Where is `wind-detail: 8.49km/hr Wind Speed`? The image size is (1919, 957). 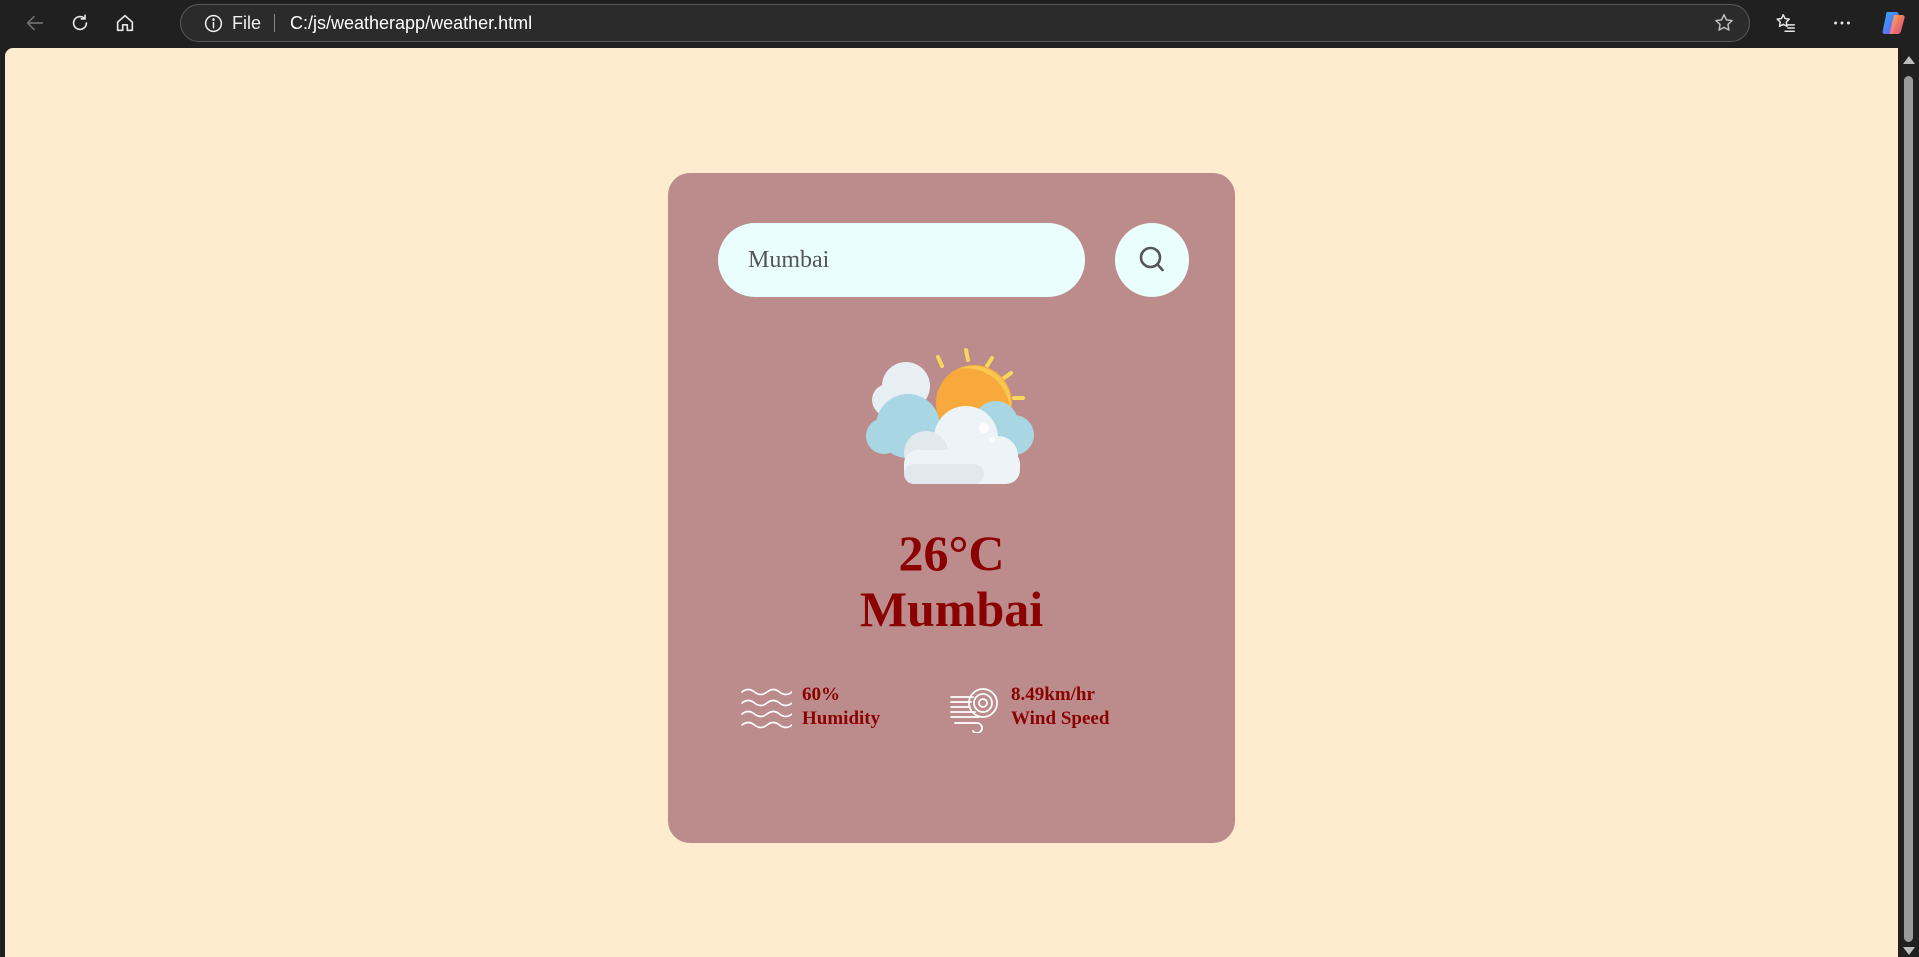 wind-detail: 8.49km/hr Wind Speed is located at coordinates (1049, 708).